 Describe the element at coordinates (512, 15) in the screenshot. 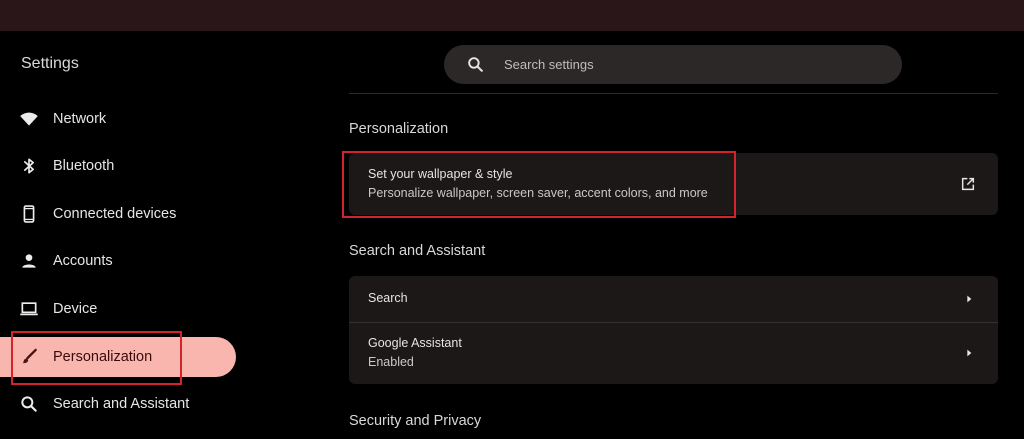

I see `window-titlebar` at that location.